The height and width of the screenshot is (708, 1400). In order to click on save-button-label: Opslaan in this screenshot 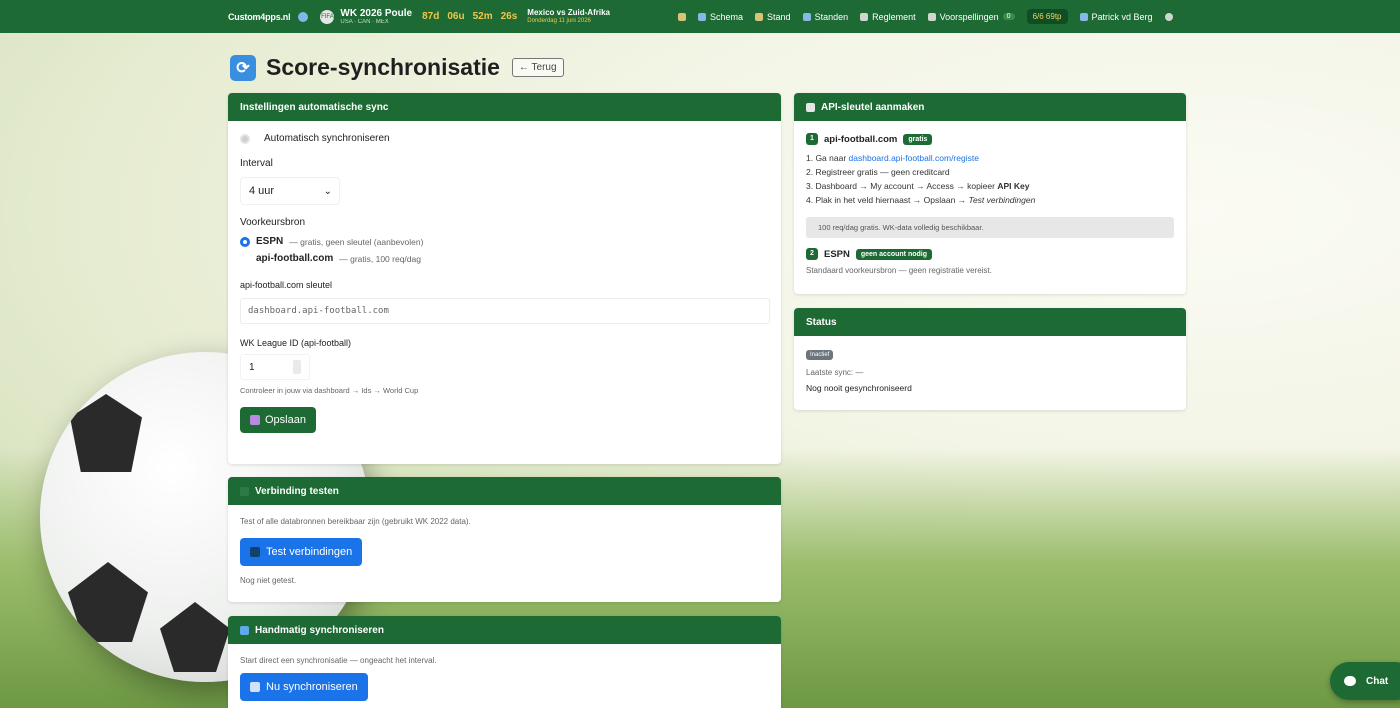, I will do `click(285, 420)`.